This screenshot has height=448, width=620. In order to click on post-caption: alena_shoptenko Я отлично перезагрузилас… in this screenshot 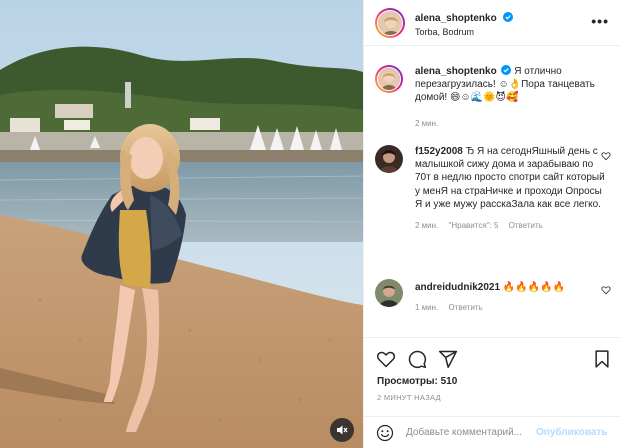, I will do `click(493, 96)`.